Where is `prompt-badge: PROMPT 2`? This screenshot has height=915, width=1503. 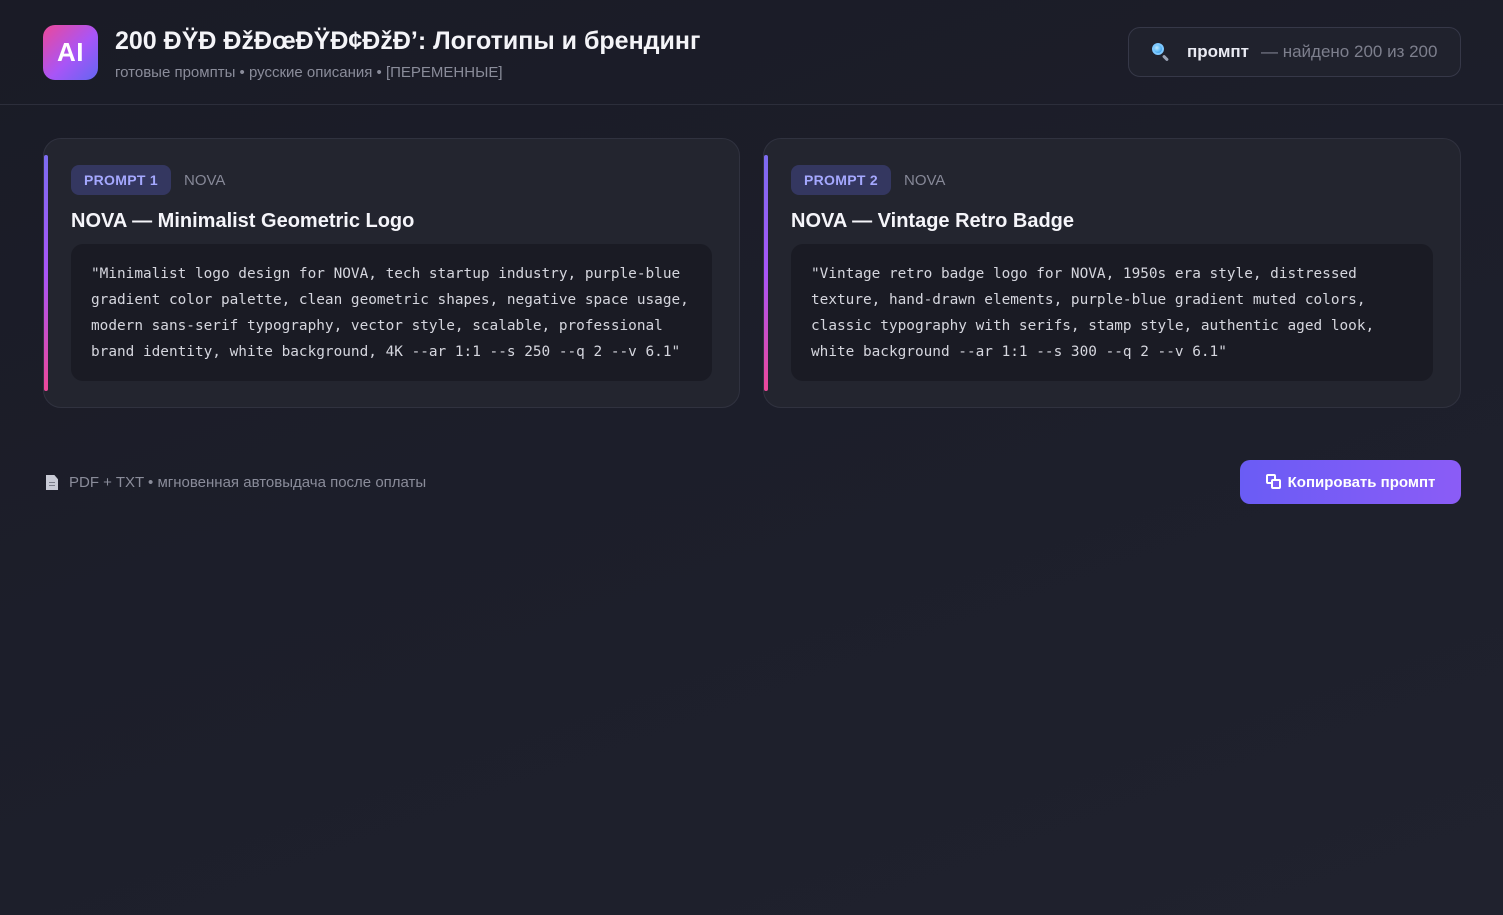
prompt-badge: PROMPT 2 is located at coordinates (841, 180).